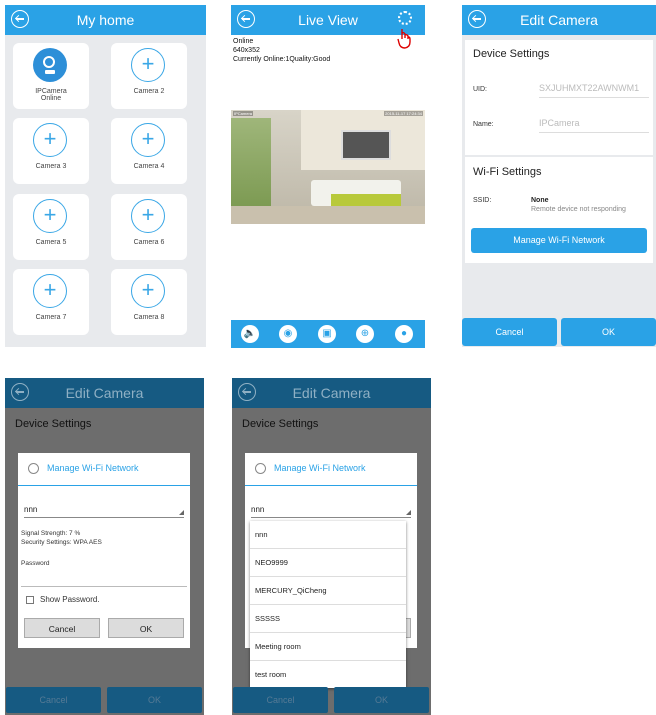  Describe the element at coordinates (507, 172) in the screenshot. I see `section-title: Wi-Fi Settings` at that location.